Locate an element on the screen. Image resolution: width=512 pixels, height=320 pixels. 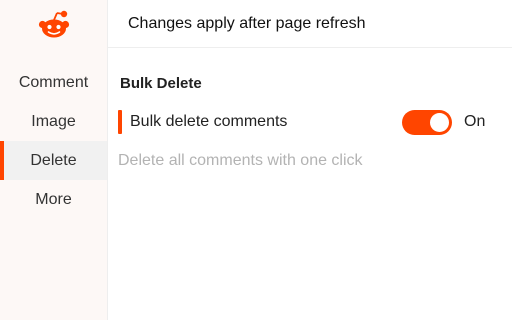
setting-description: Delete all comments with one click is located at coordinates (240, 160).